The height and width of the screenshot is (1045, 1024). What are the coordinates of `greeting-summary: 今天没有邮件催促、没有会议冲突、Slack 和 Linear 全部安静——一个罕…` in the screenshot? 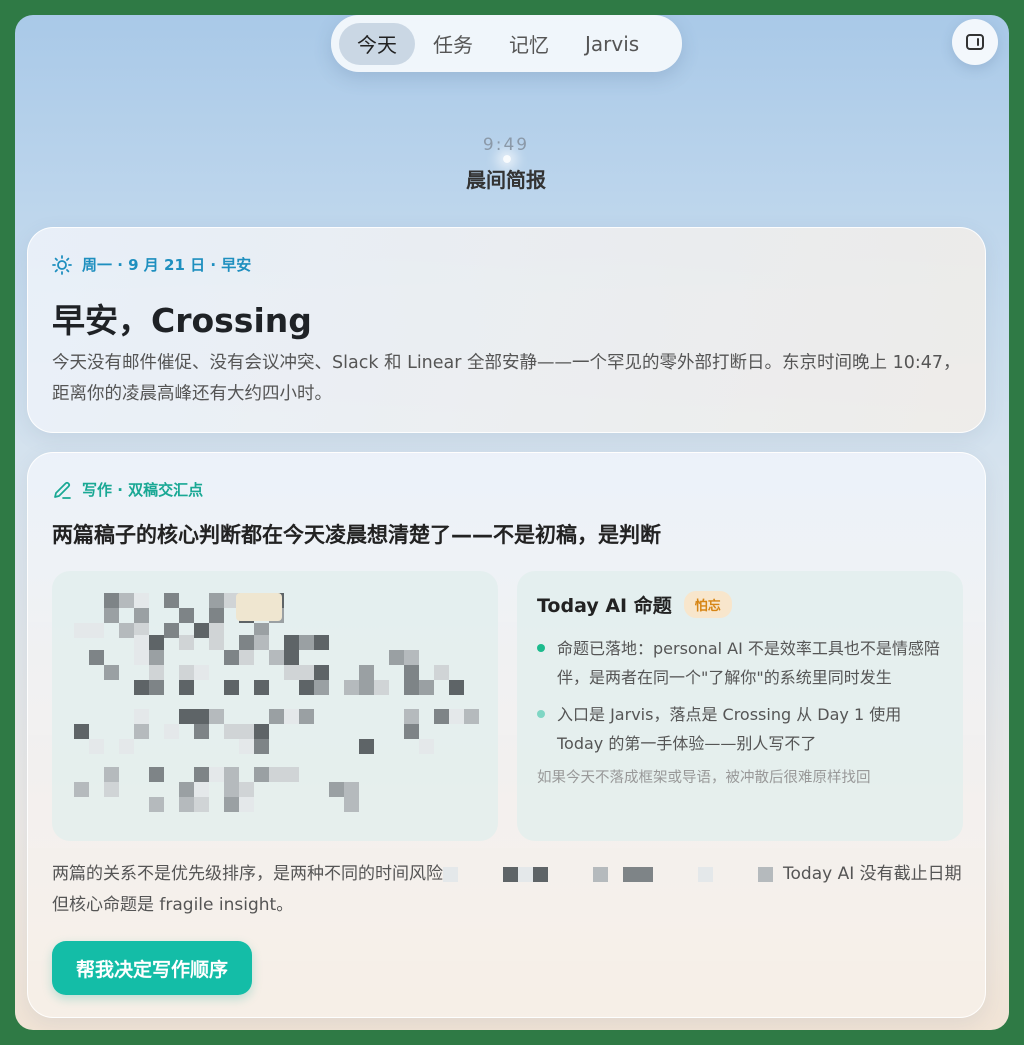 It's located at (506, 378).